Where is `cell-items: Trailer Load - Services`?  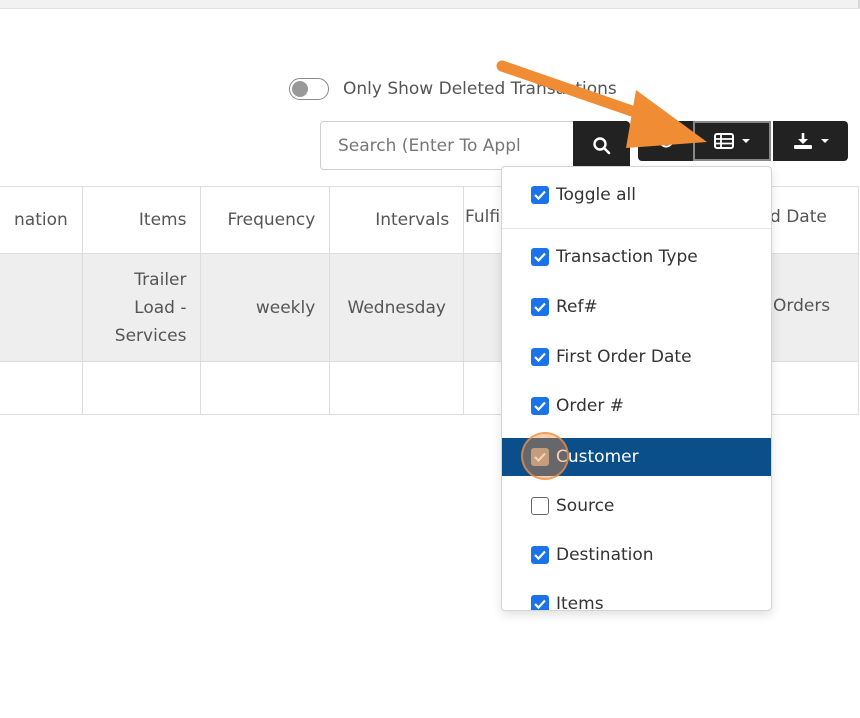 cell-items: Trailer Load - Services is located at coordinates (141, 307).